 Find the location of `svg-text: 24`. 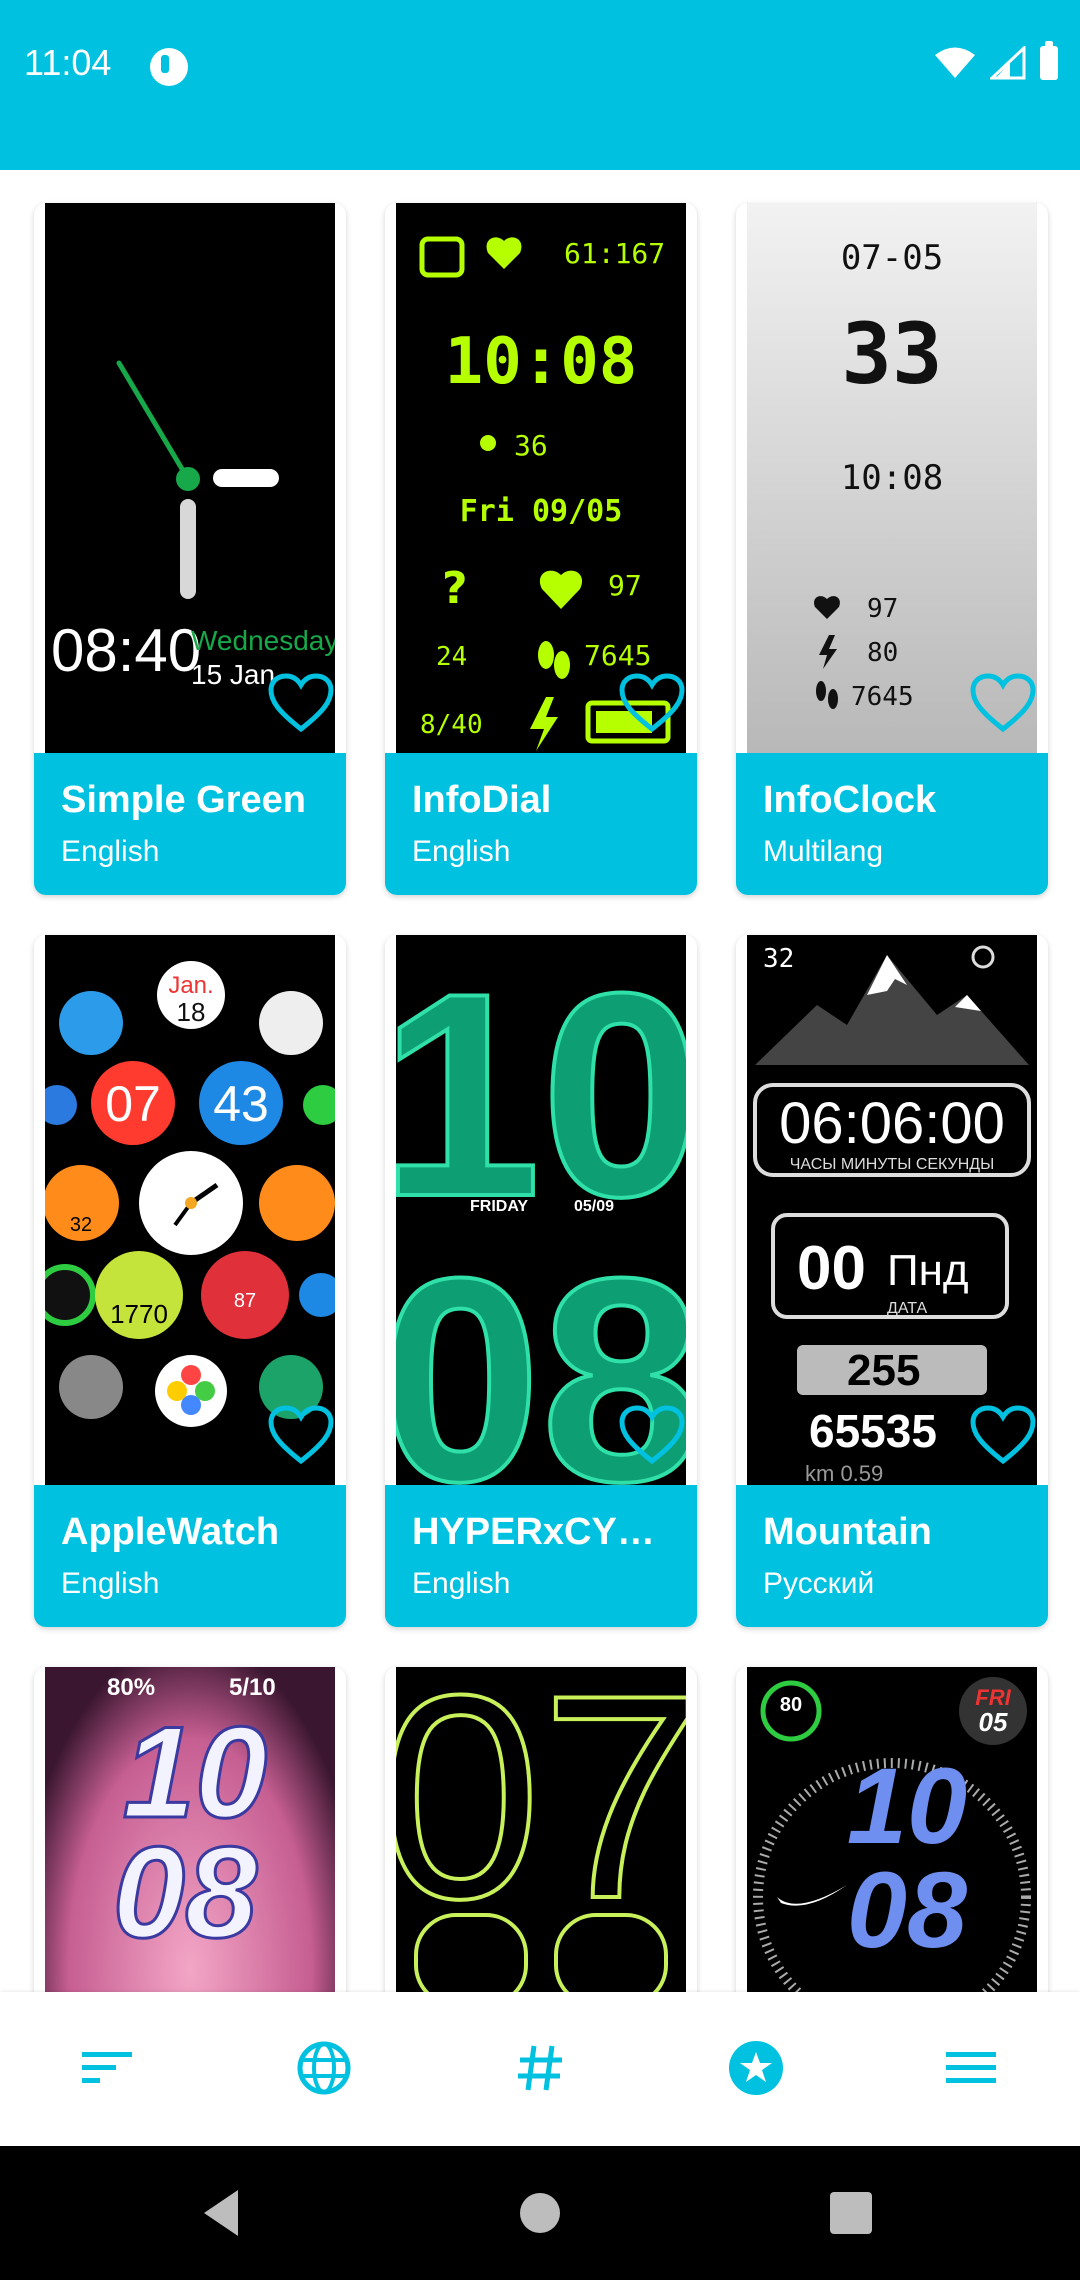

svg-text: 24 is located at coordinates (451, 657).